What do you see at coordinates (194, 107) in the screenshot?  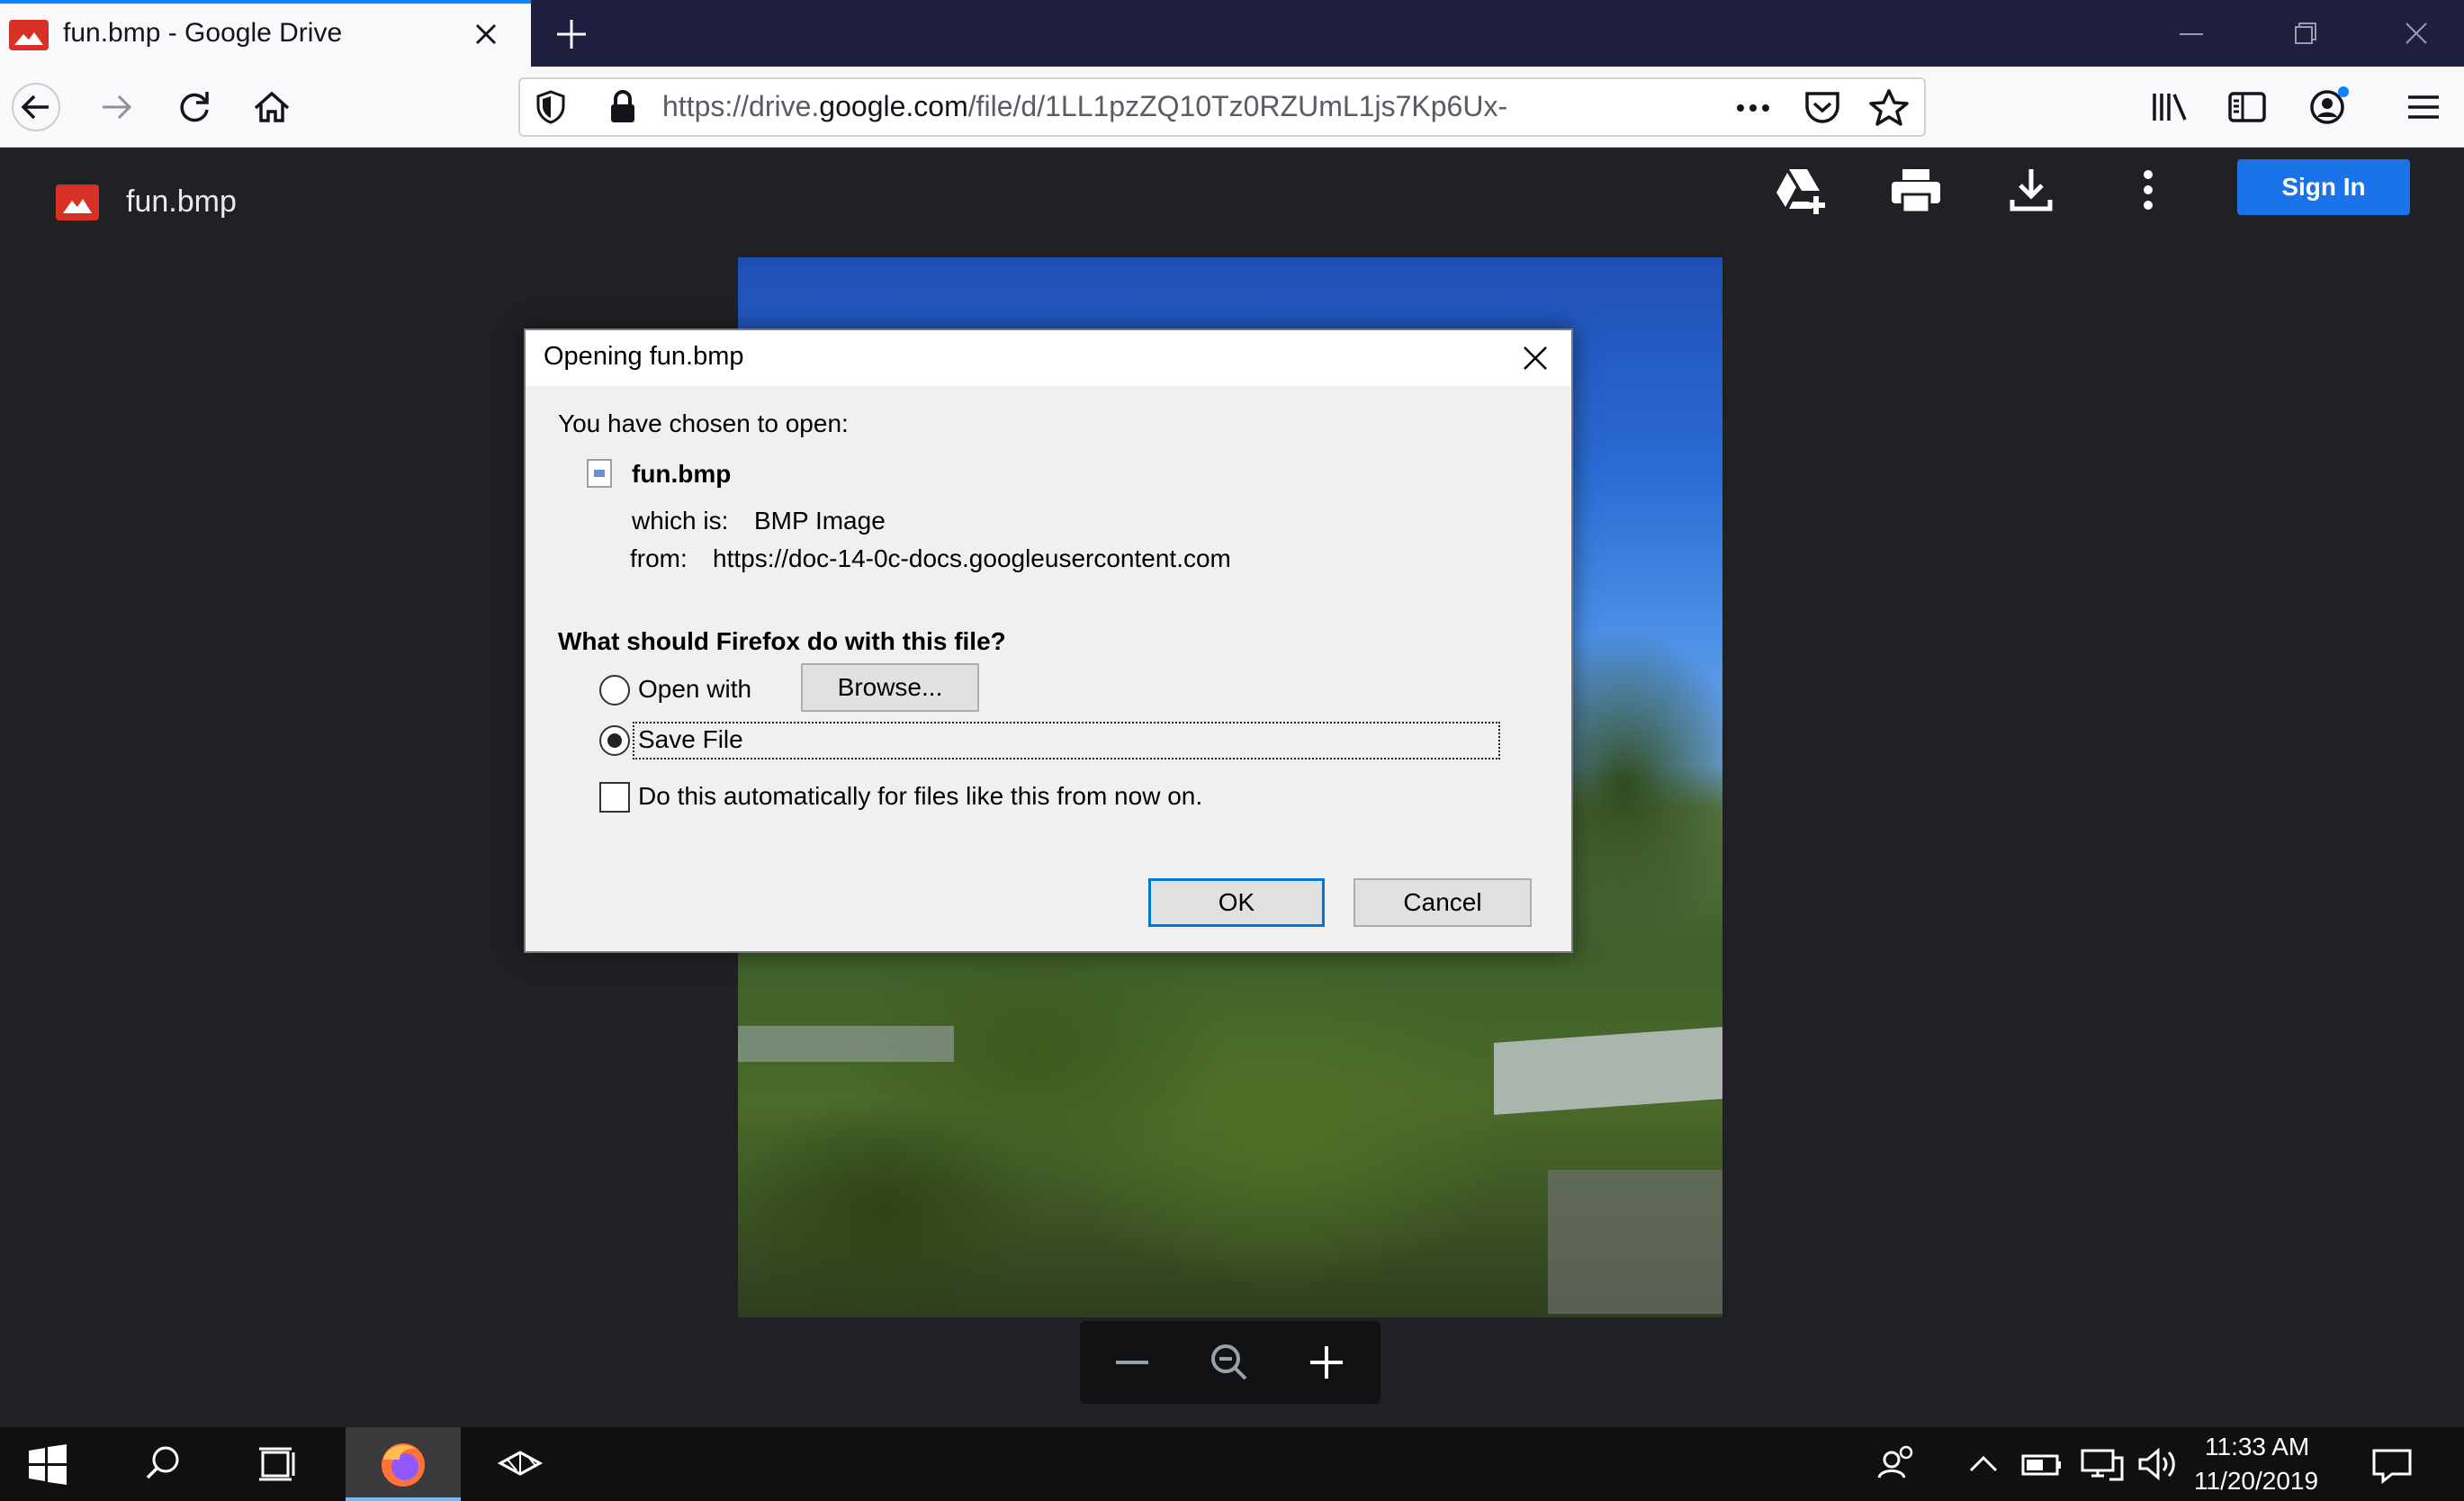 I see `reload-icon` at bounding box center [194, 107].